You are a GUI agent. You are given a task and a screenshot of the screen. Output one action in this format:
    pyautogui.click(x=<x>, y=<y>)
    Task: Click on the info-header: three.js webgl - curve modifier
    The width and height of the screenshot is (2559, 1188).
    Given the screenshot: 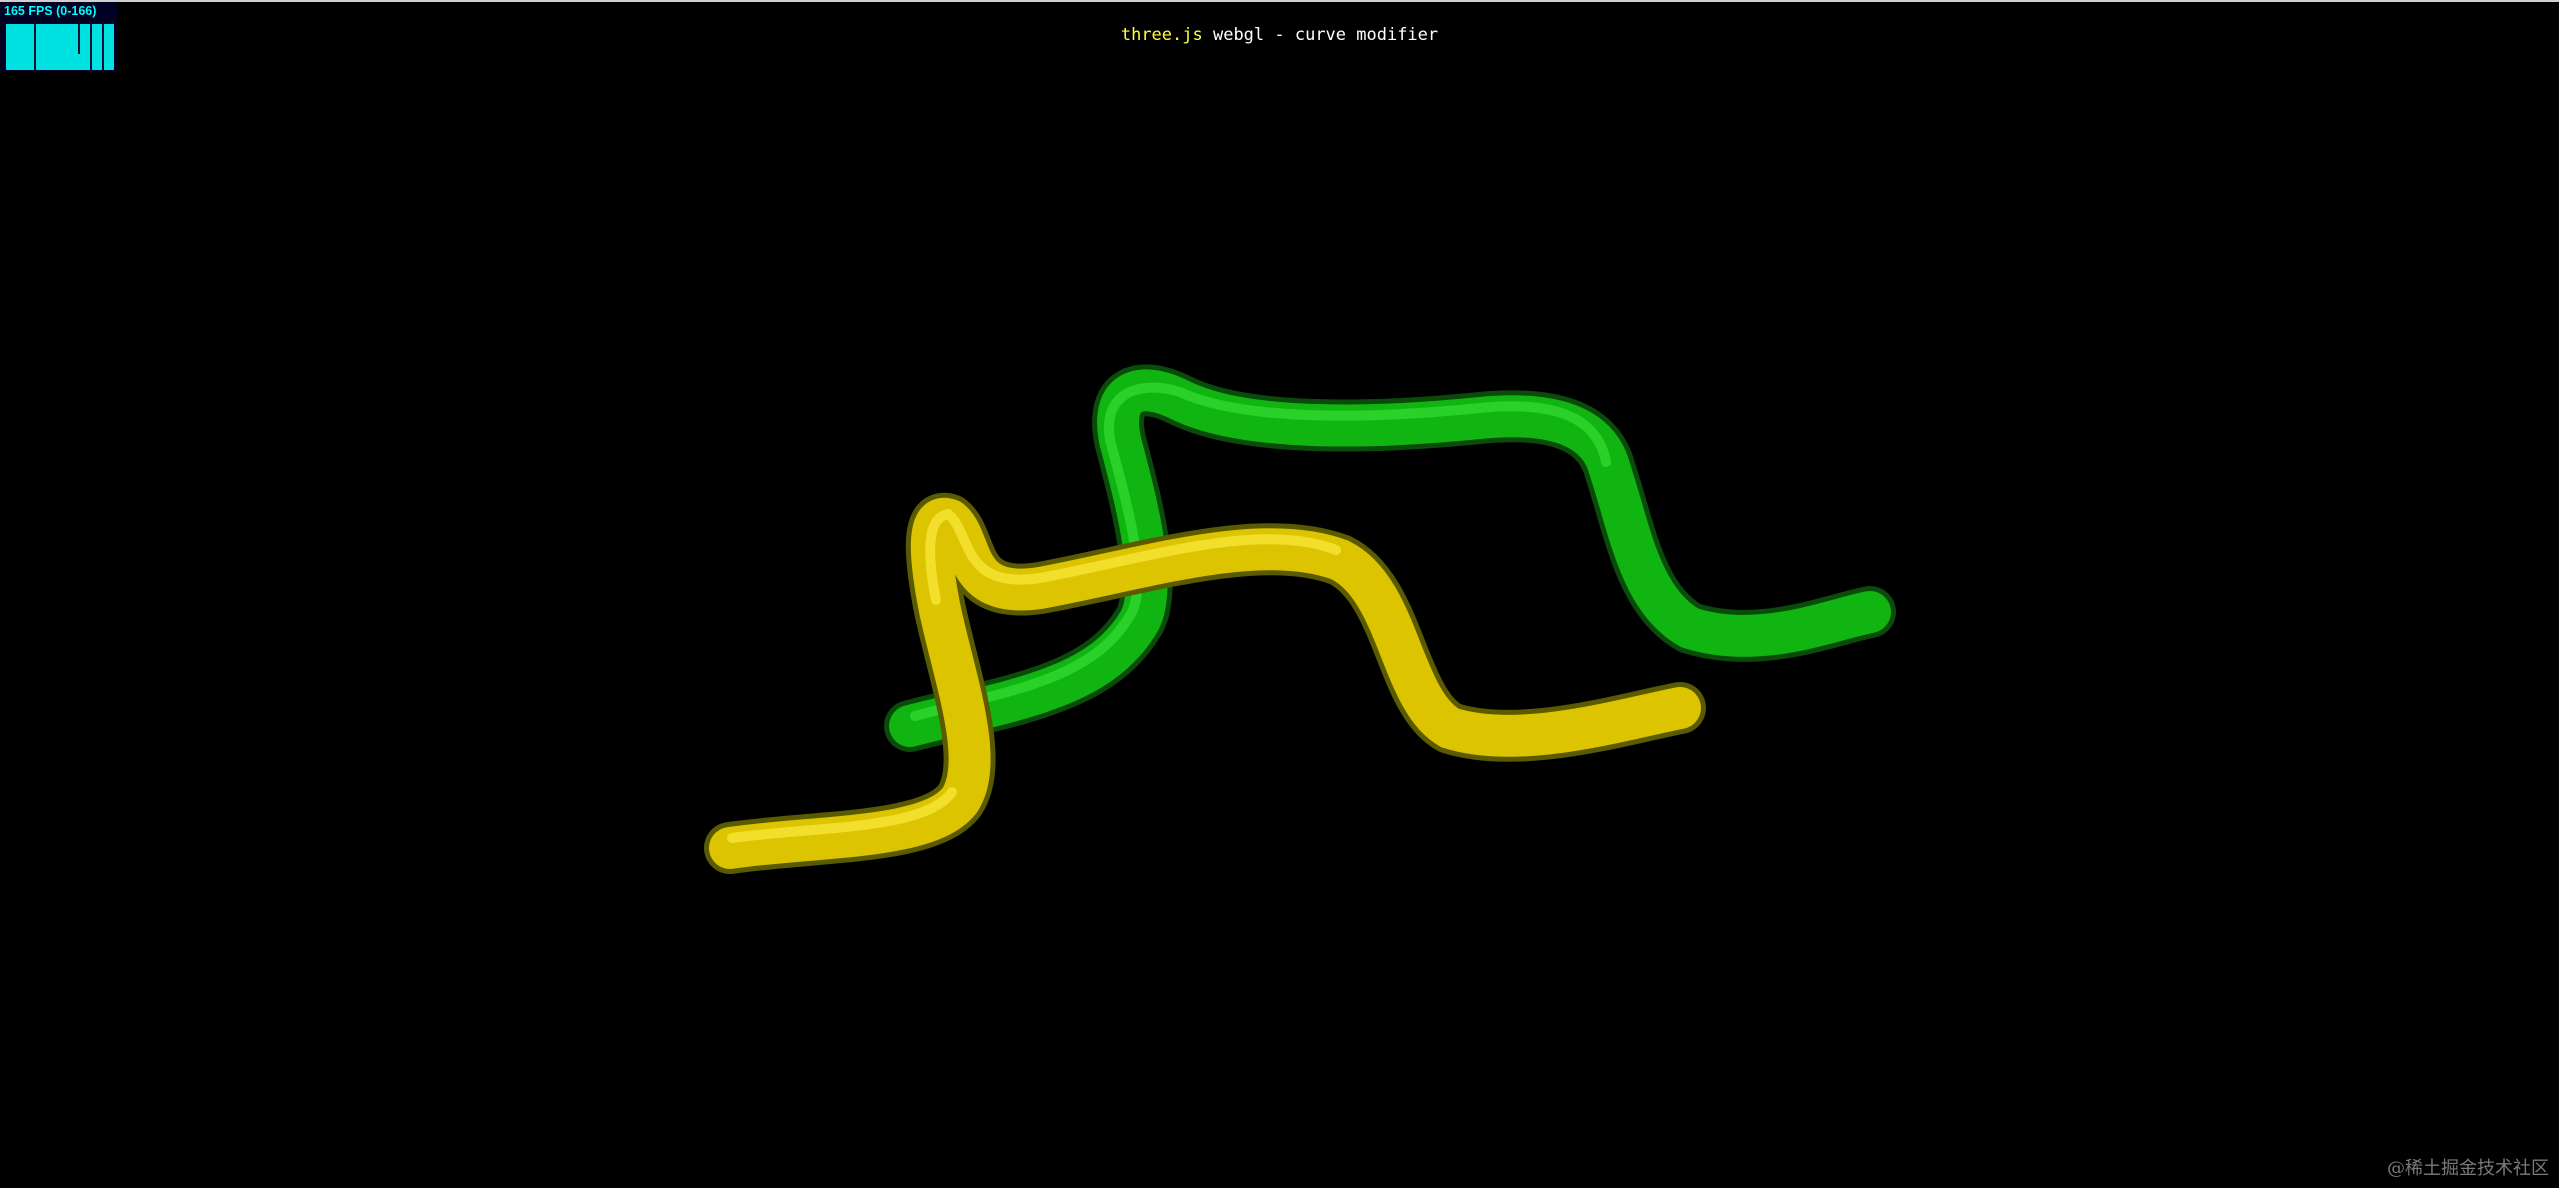 What is the action you would take?
    pyautogui.click(x=1279, y=35)
    